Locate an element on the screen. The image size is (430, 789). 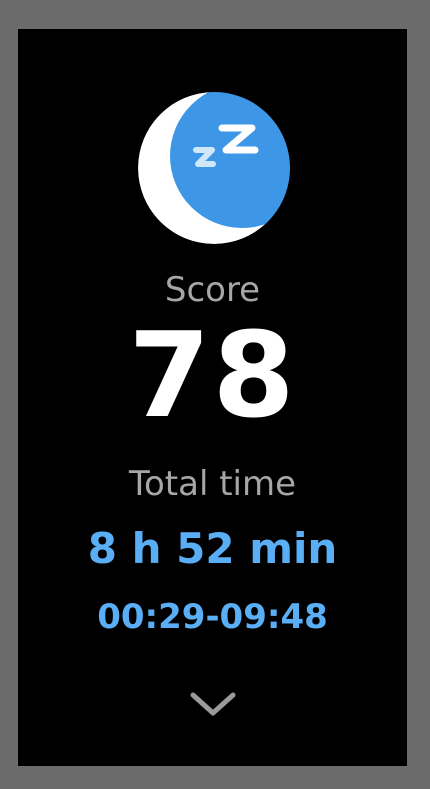
moon-sleep-icon is located at coordinates (214, 168).